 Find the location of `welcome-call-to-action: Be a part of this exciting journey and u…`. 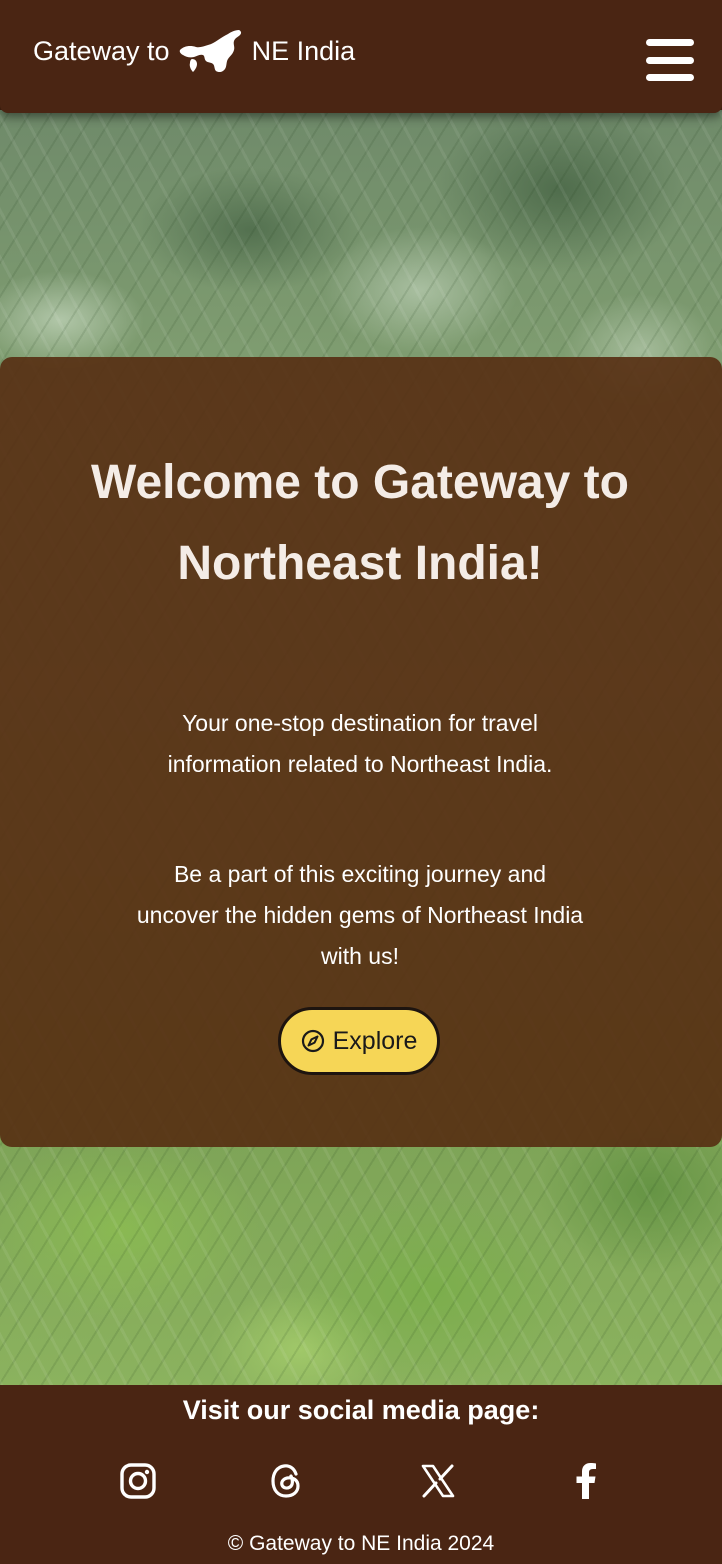

welcome-call-to-action: Be a part of this exciting journey and u… is located at coordinates (360, 915).